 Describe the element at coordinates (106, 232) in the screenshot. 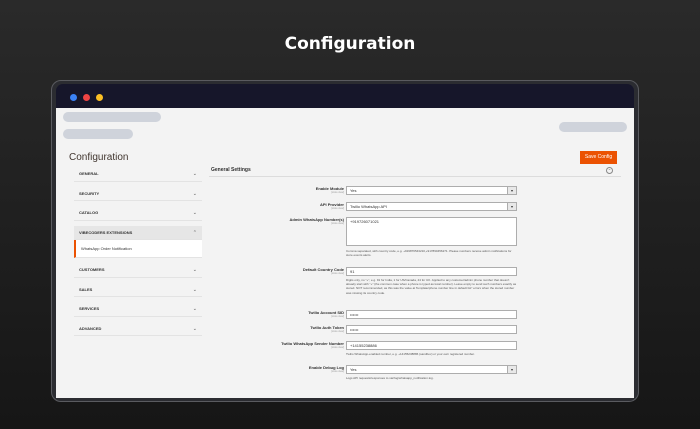

I see `sidebar-item-label: VIBECODERS EXTENSIONS` at that location.